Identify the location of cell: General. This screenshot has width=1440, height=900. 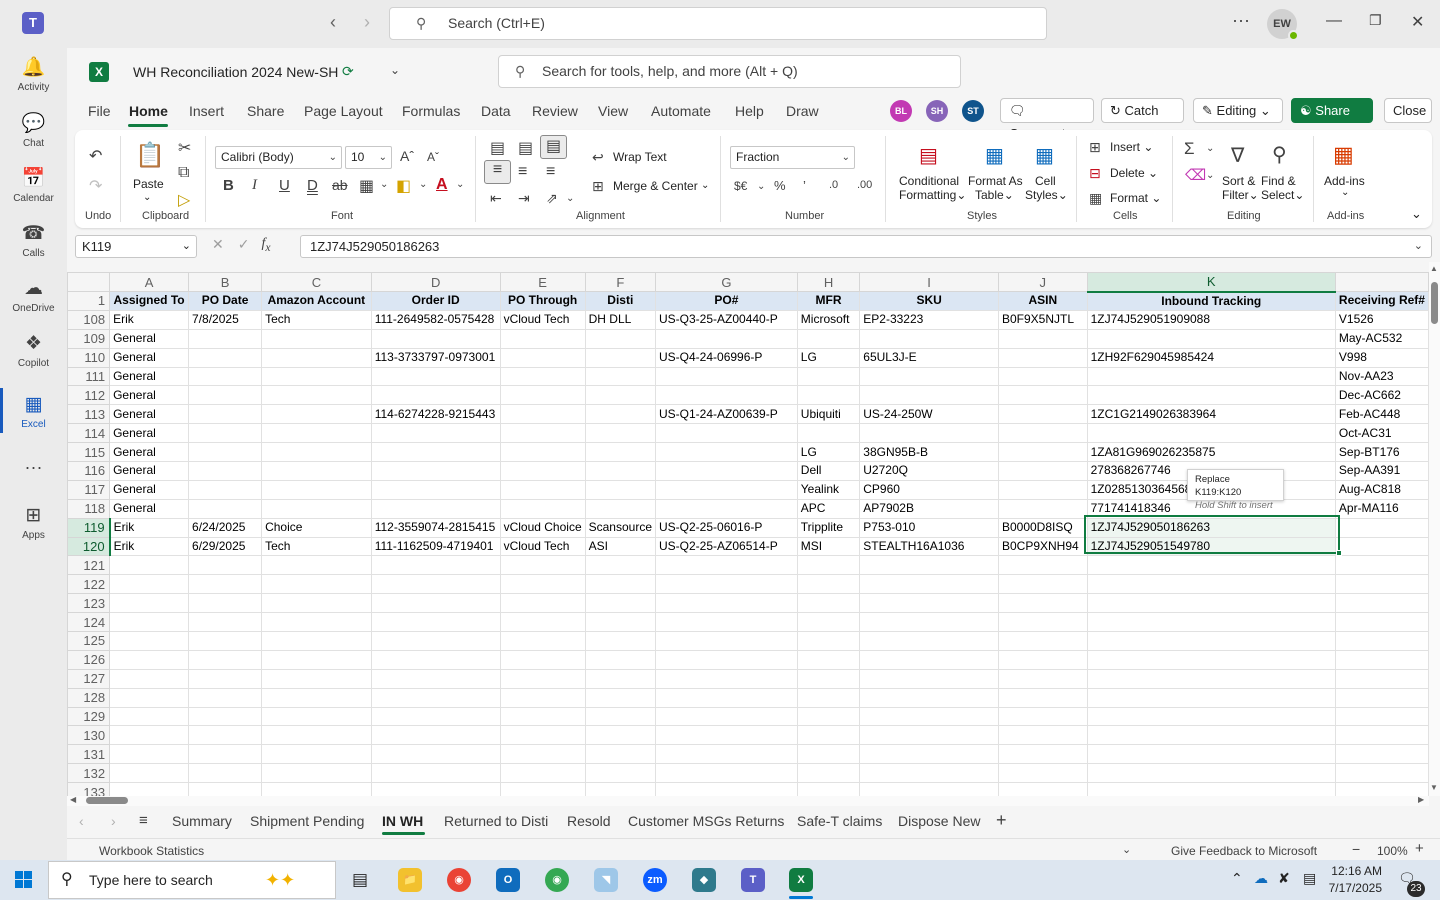
(149, 433).